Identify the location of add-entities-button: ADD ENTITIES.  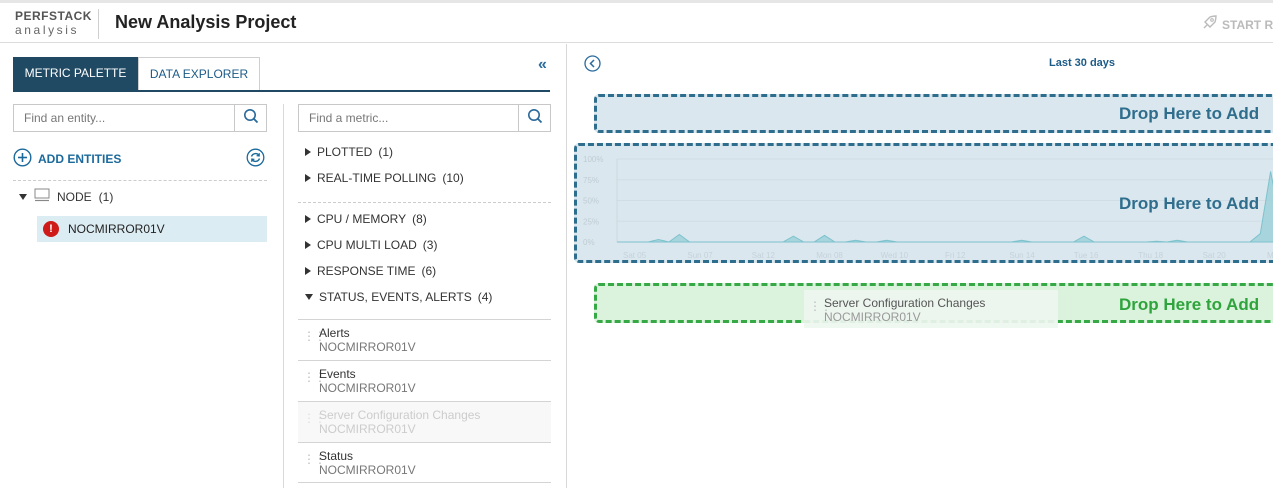
(67, 159).